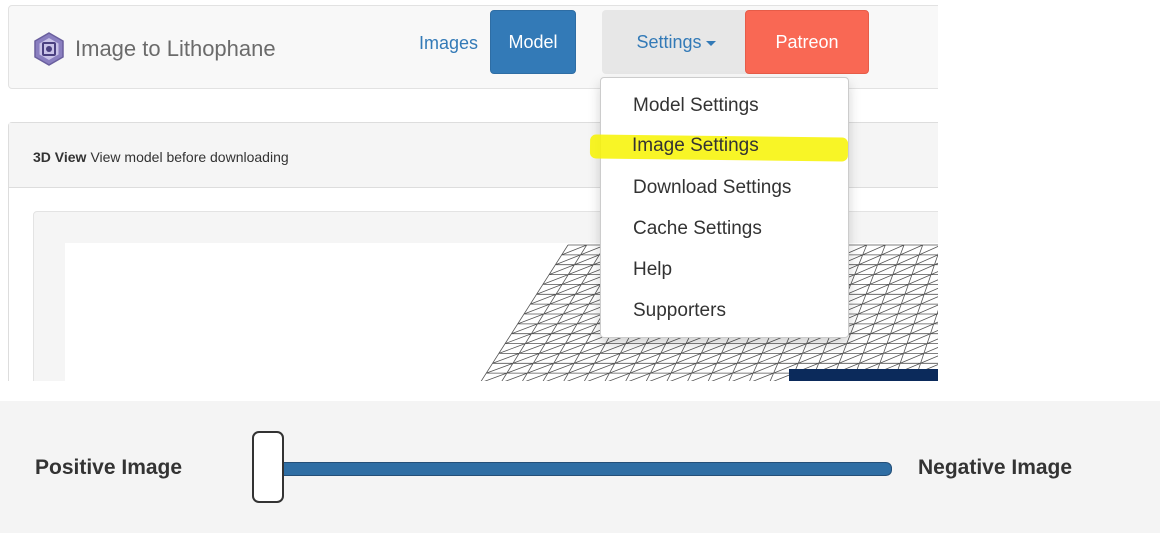  I want to click on panel-title: 3D View View model before downloading, so click(161, 157).